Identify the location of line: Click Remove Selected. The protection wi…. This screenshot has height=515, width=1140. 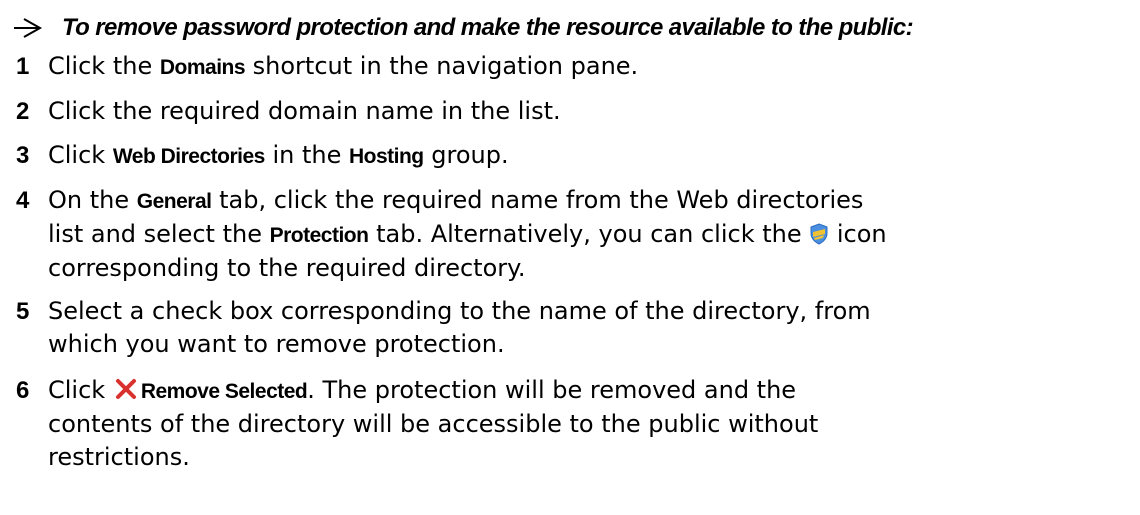
(588, 391).